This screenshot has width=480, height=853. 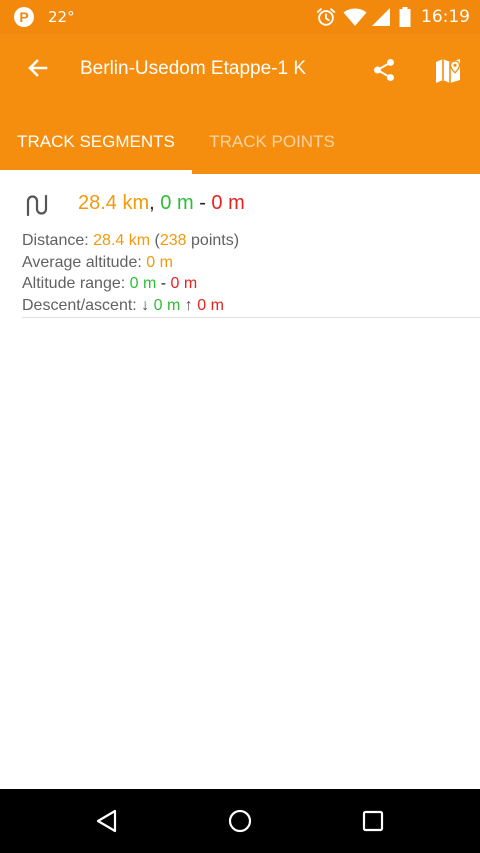 I want to click on tab-track-segments: TRACK SEGMENTS, so click(x=96, y=142).